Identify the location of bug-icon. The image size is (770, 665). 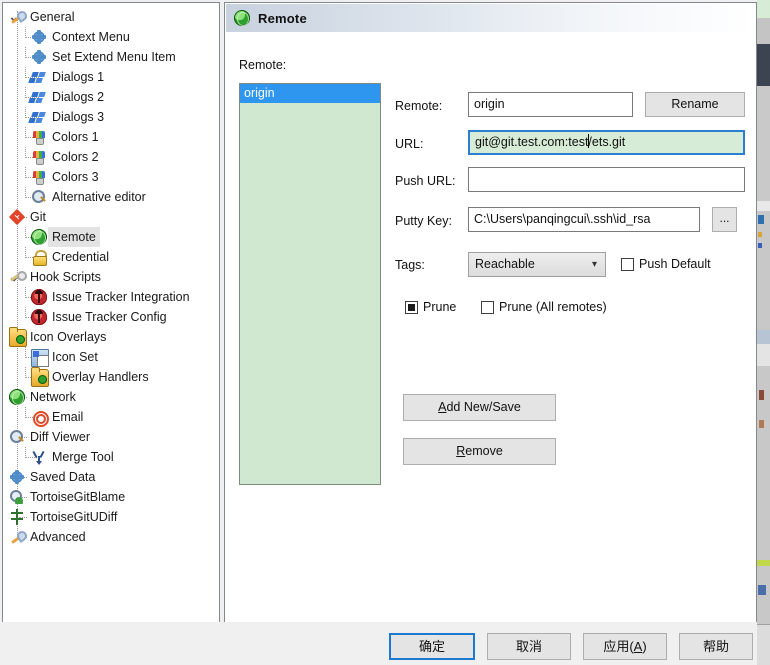
(39, 297).